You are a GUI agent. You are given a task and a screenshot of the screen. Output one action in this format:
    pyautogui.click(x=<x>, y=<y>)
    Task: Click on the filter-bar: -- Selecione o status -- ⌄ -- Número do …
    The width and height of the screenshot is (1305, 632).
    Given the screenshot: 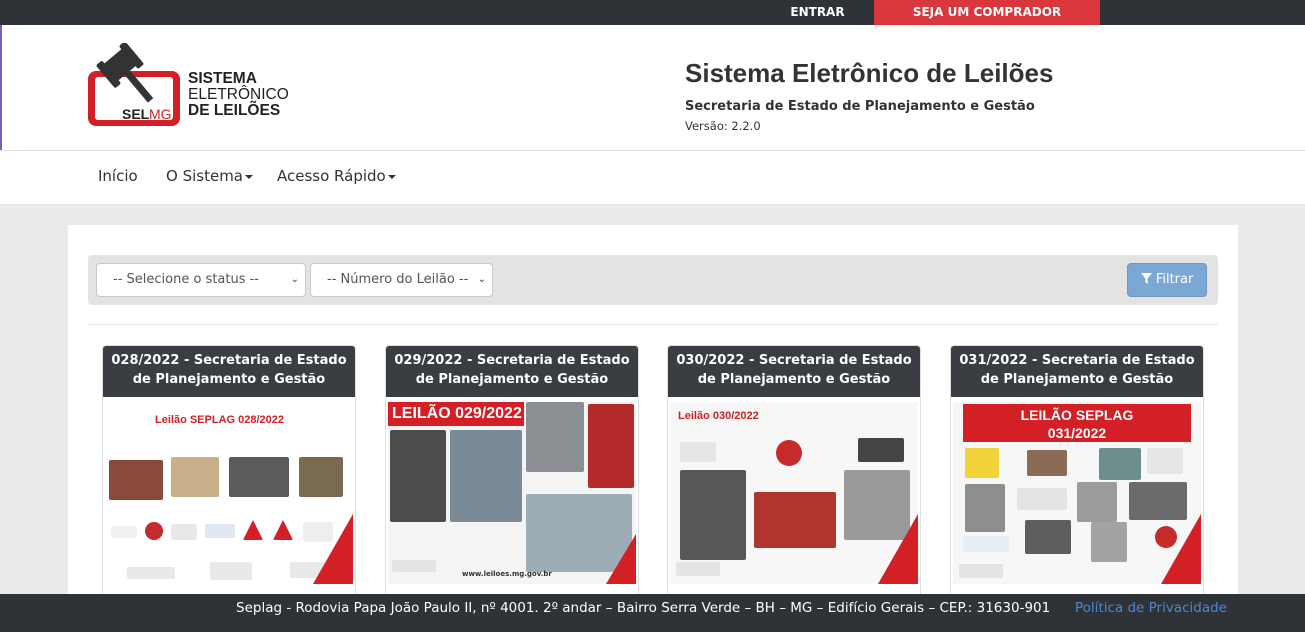 What is the action you would take?
    pyautogui.click(x=653, y=280)
    